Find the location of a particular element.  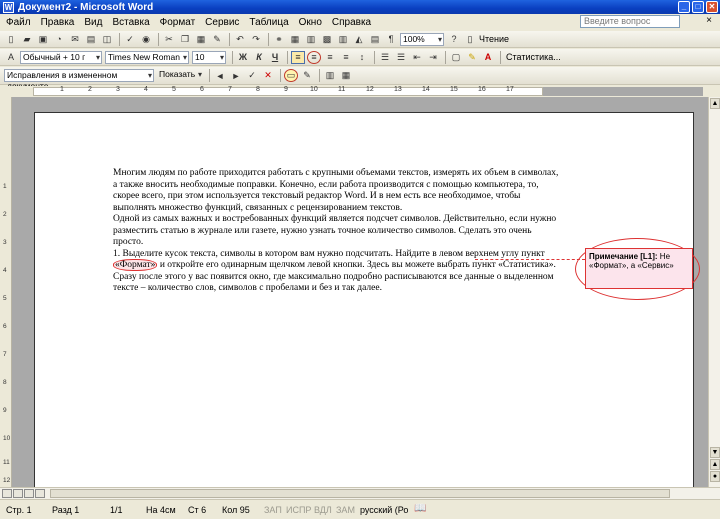

insert-table-icon: ▥ is located at coordinates (311, 39).